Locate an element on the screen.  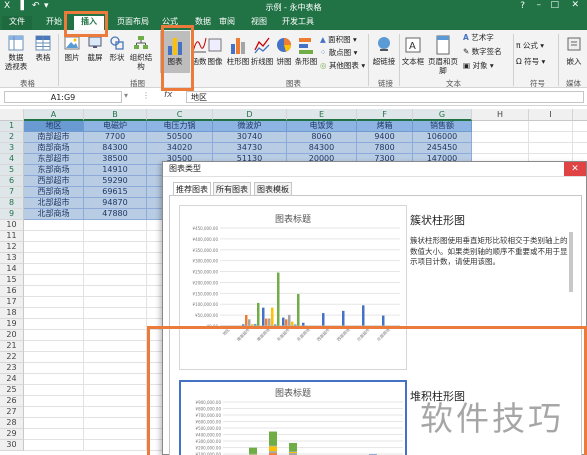
header-cell: 地区 is located at coordinates (54, 126).